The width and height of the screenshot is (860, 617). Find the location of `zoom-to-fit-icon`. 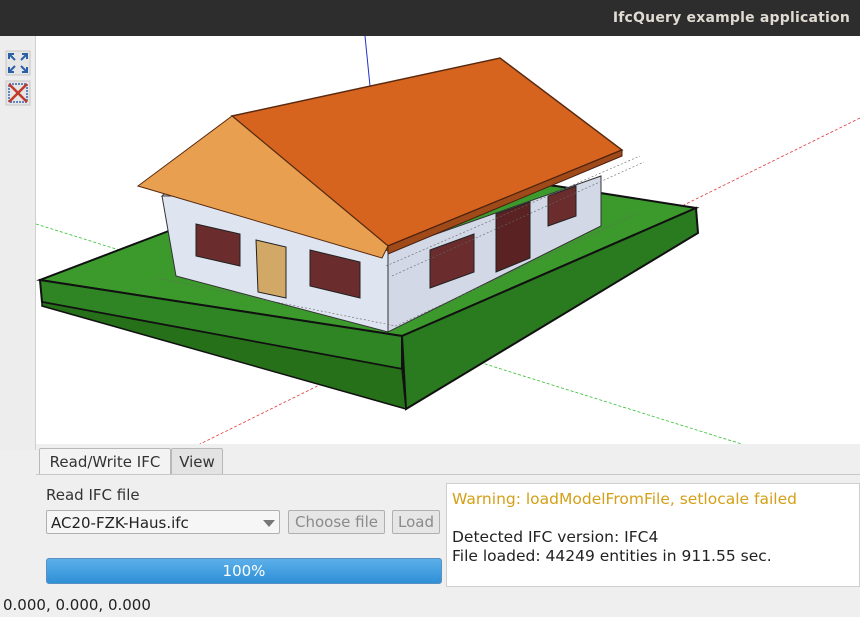

zoom-to-fit-icon is located at coordinates (18, 63).